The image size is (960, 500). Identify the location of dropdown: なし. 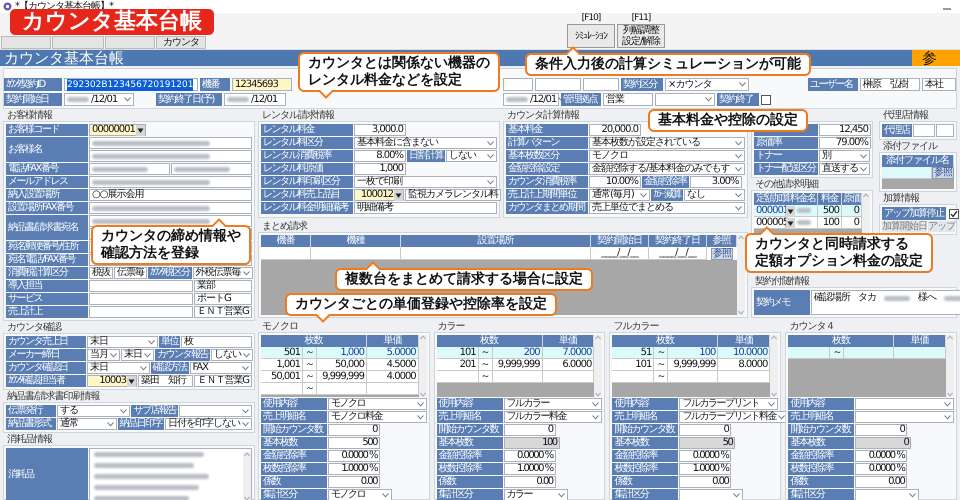
(714, 195).